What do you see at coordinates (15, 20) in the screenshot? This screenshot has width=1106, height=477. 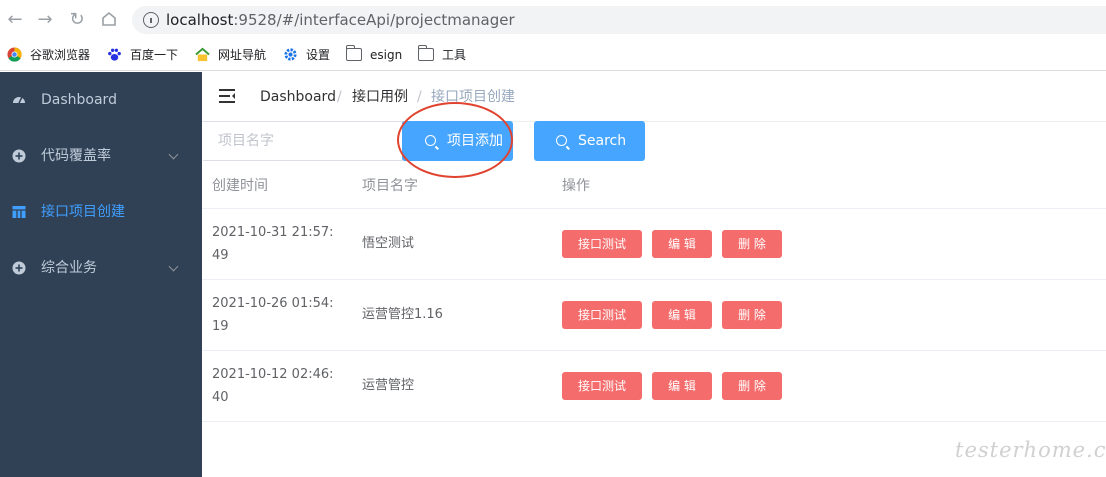 I see `back-icon: ←` at bounding box center [15, 20].